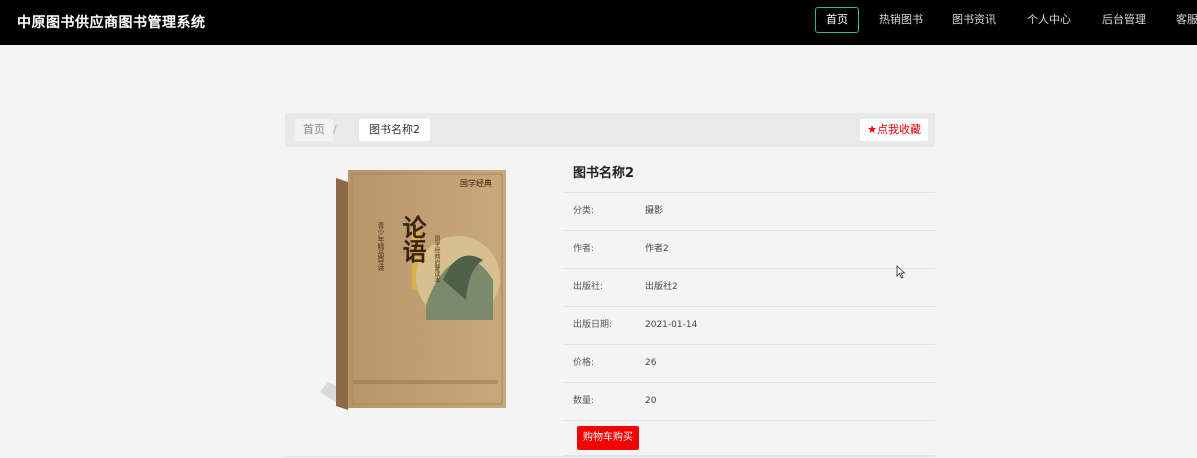 This screenshot has width=1197, height=458. What do you see at coordinates (436, 259) in the screenshot?
I see `book-cover-subtitle: 国学经典启蒙读本` at bounding box center [436, 259].